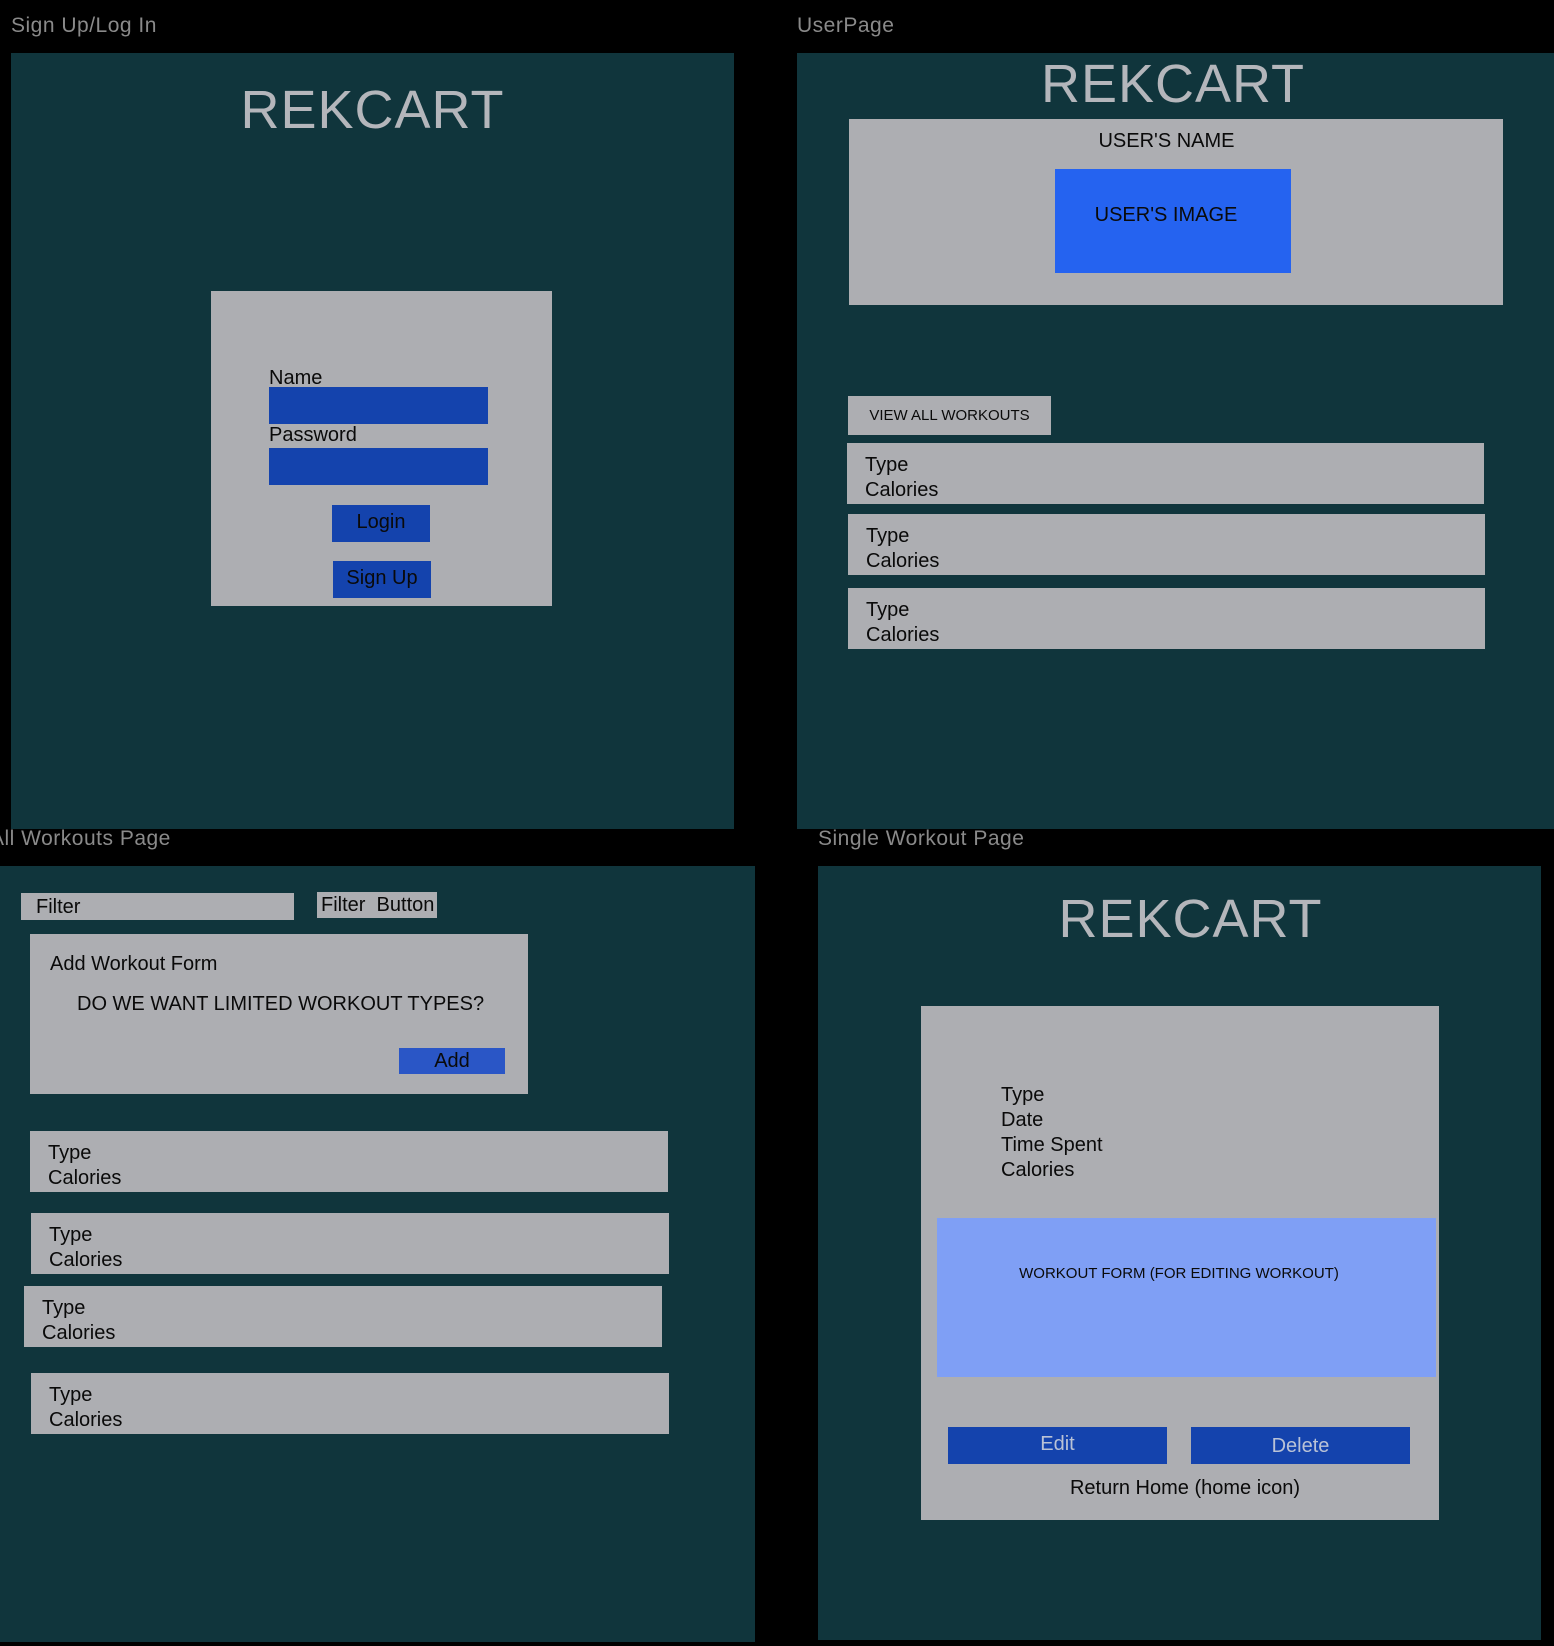 The image size is (1554, 1646). Describe the element at coordinates (85, 838) in the screenshot. I see `frame-label-all-workouts: All Workouts Page` at that location.